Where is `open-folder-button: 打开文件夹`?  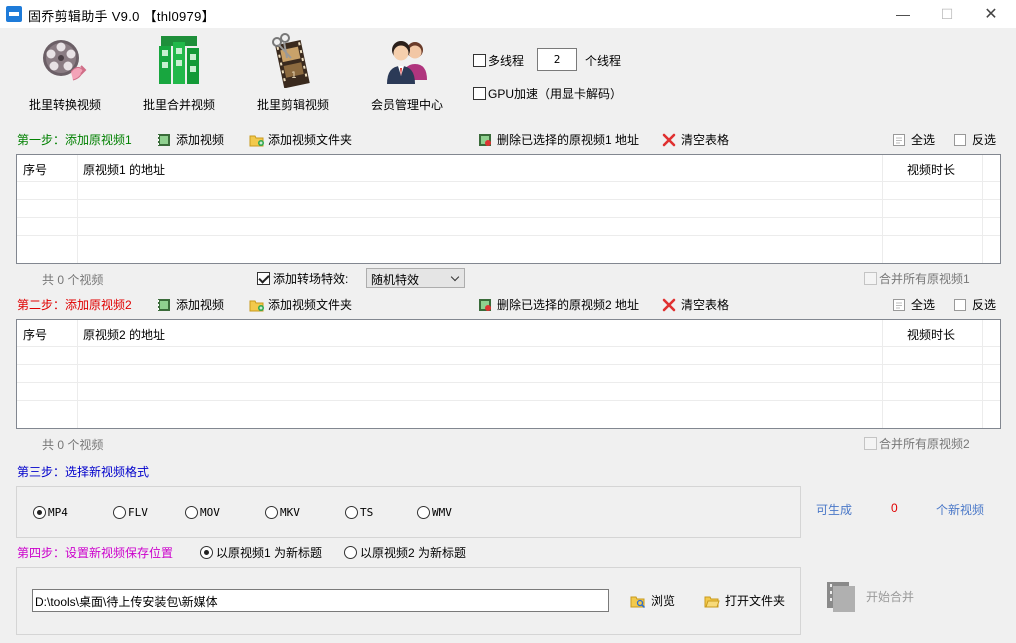
open-folder-button: 打开文件夹 is located at coordinates (744, 600).